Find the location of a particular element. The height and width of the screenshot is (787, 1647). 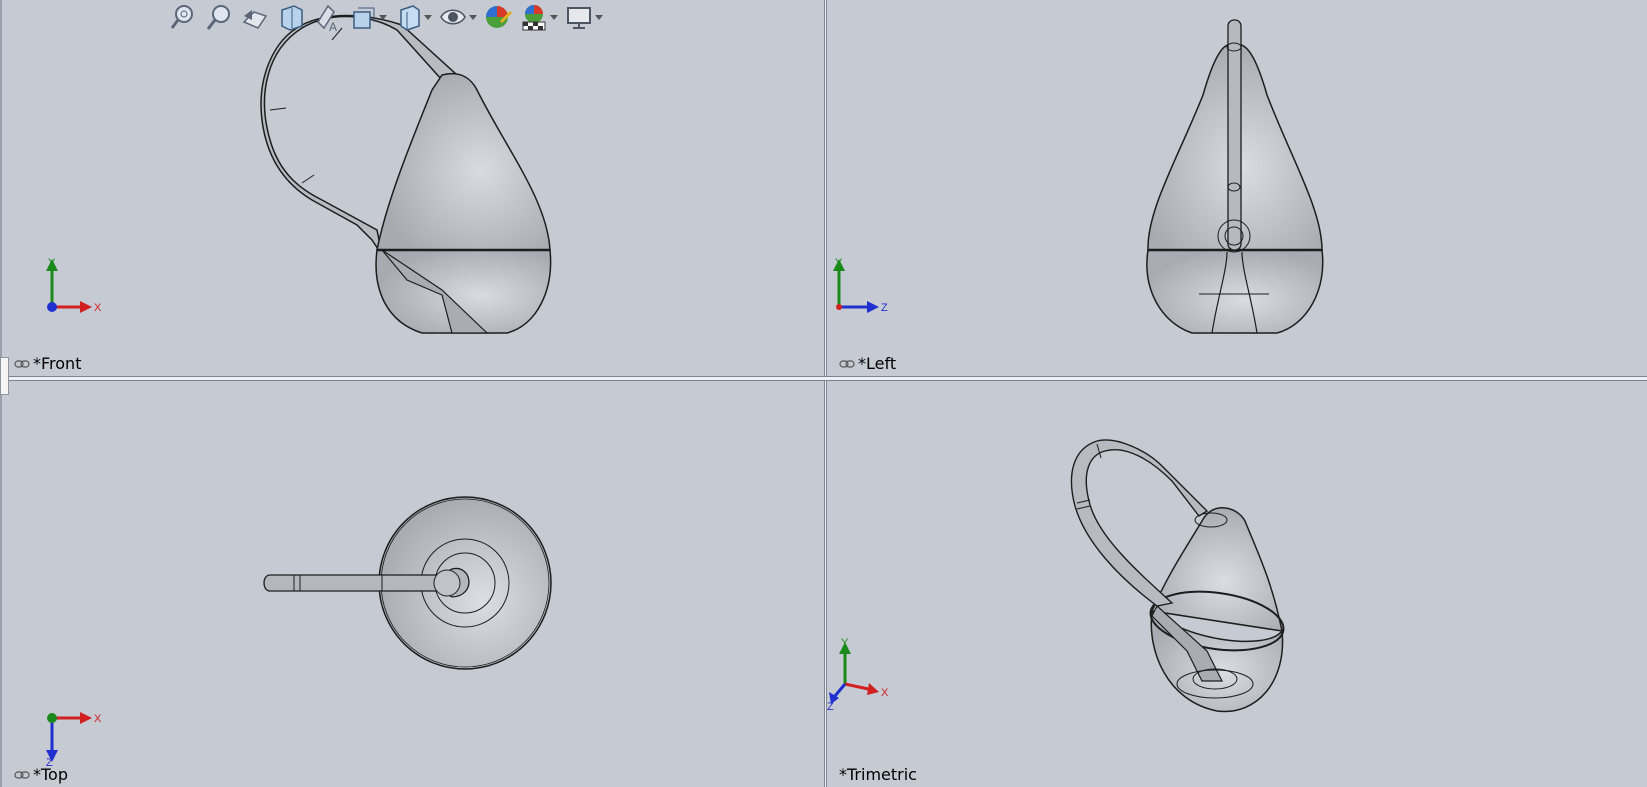

view-label-trimetric: *Trimetric is located at coordinates (878, 774).